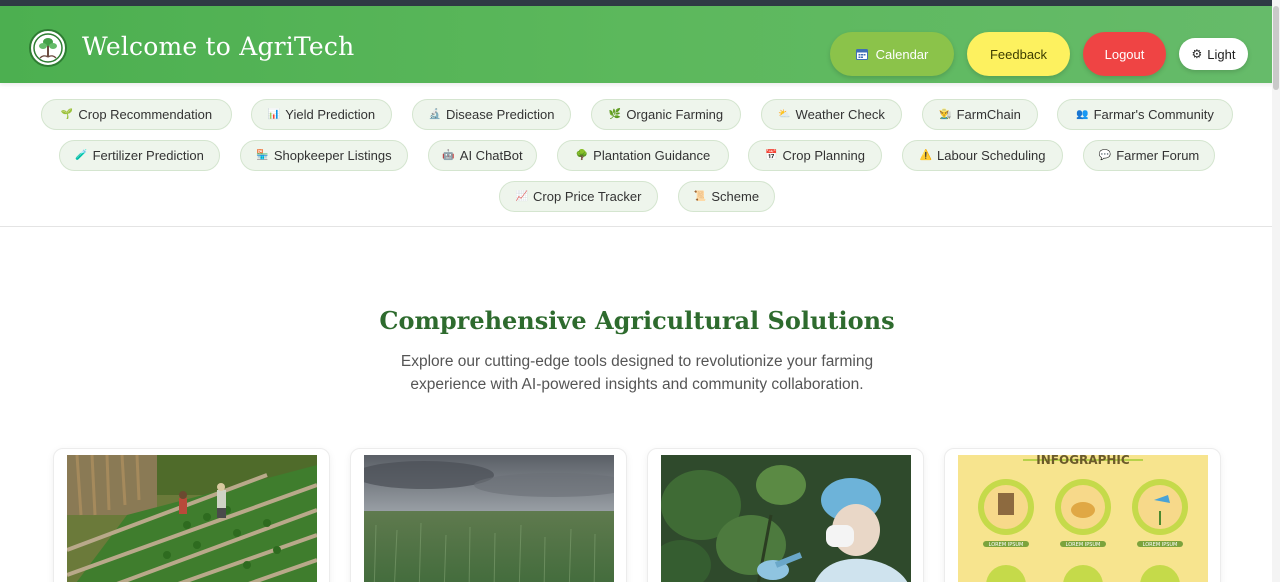  Describe the element at coordinates (823, 155) in the screenshot. I see `nav-label: Crop Planning` at that location.